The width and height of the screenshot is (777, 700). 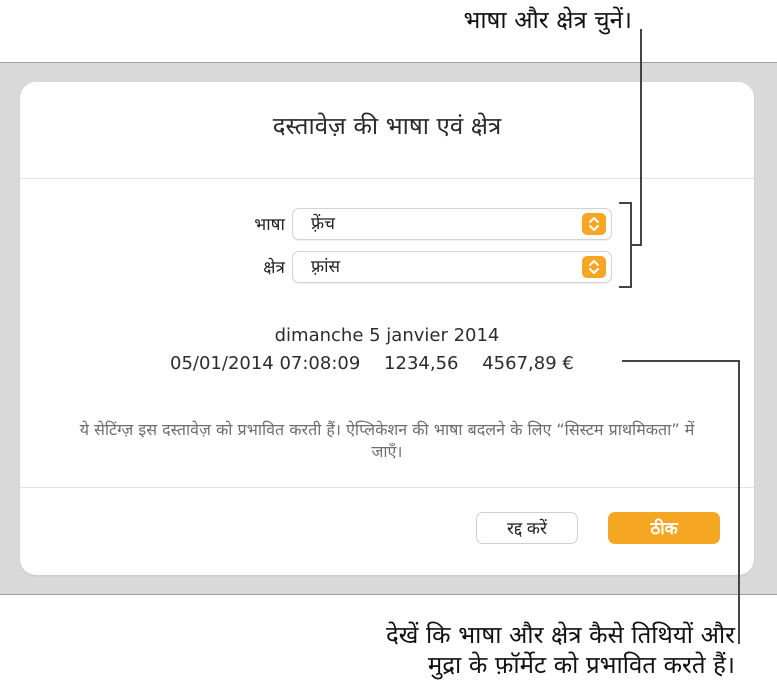 I want to click on region-popup: फ़्रांस, so click(x=452, y=267).